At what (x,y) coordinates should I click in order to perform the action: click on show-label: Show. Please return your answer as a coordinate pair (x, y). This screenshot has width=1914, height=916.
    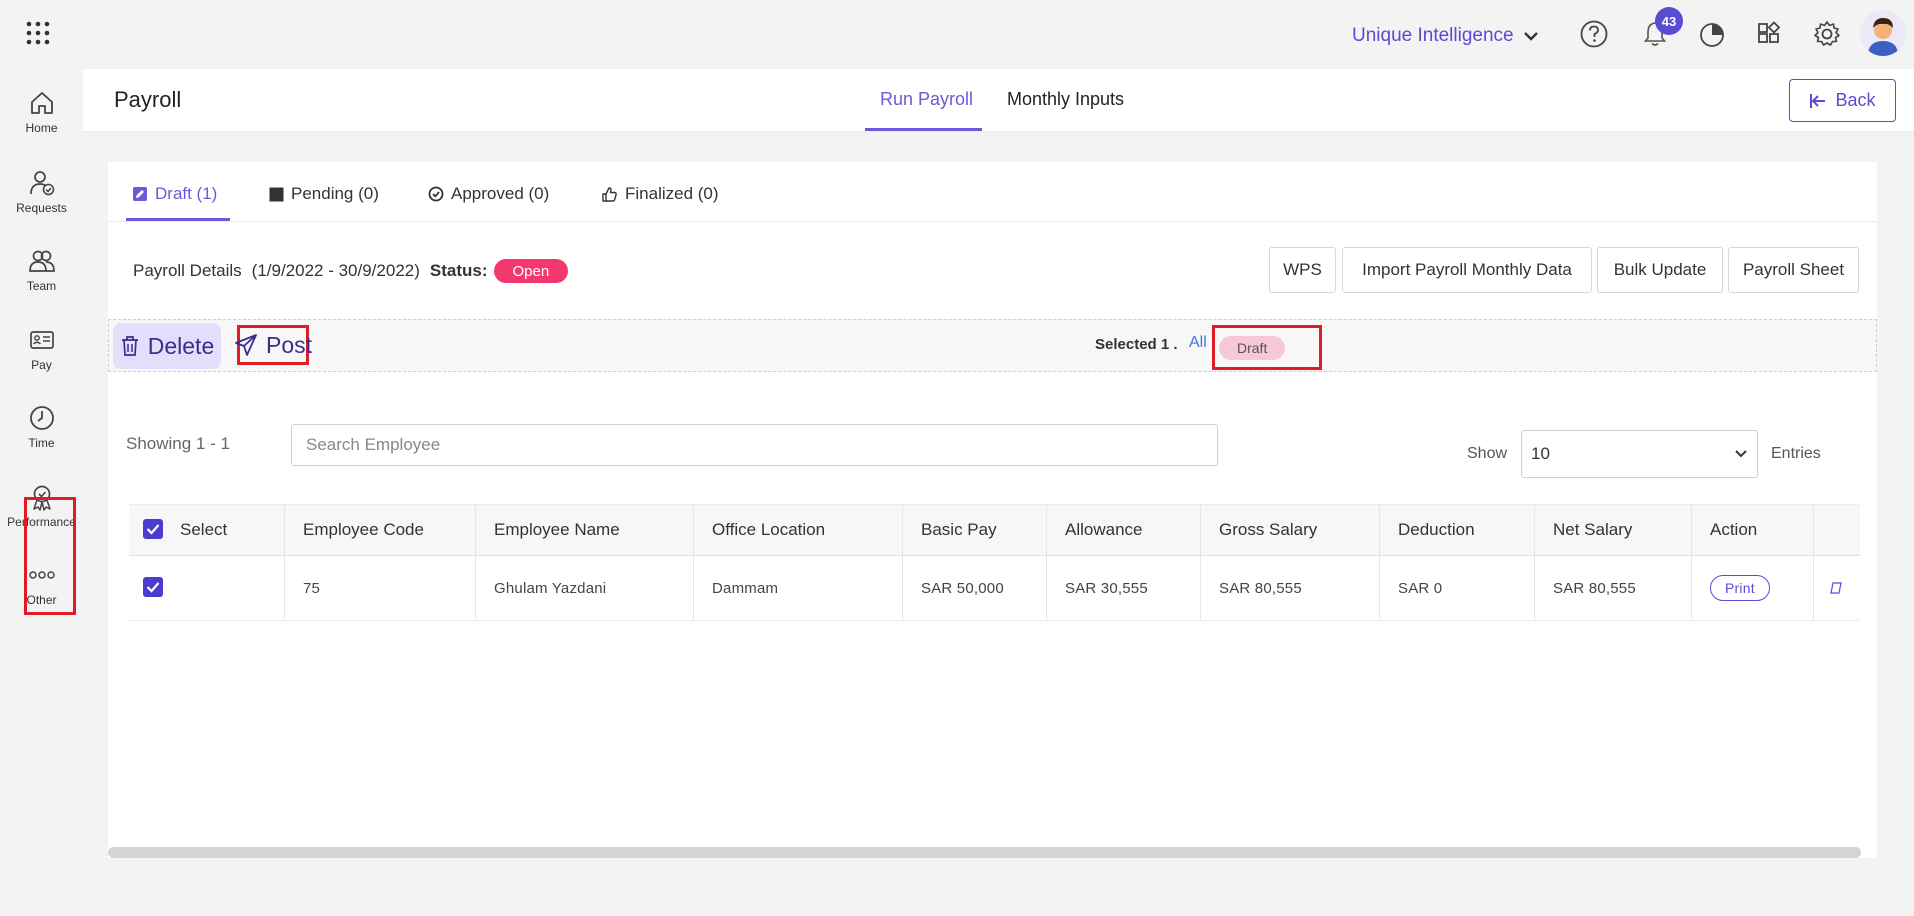
    Looking at the image, I should click on (1487, 453).